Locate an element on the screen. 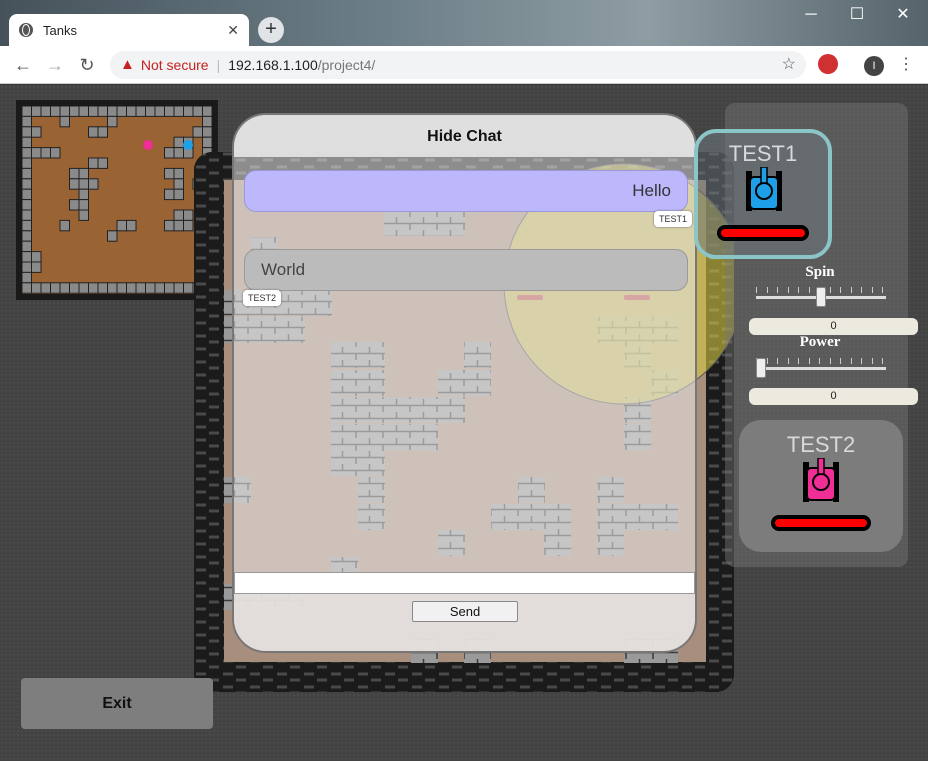  bookmark-star-icon: ☆ is located at coordinates (789, 65).